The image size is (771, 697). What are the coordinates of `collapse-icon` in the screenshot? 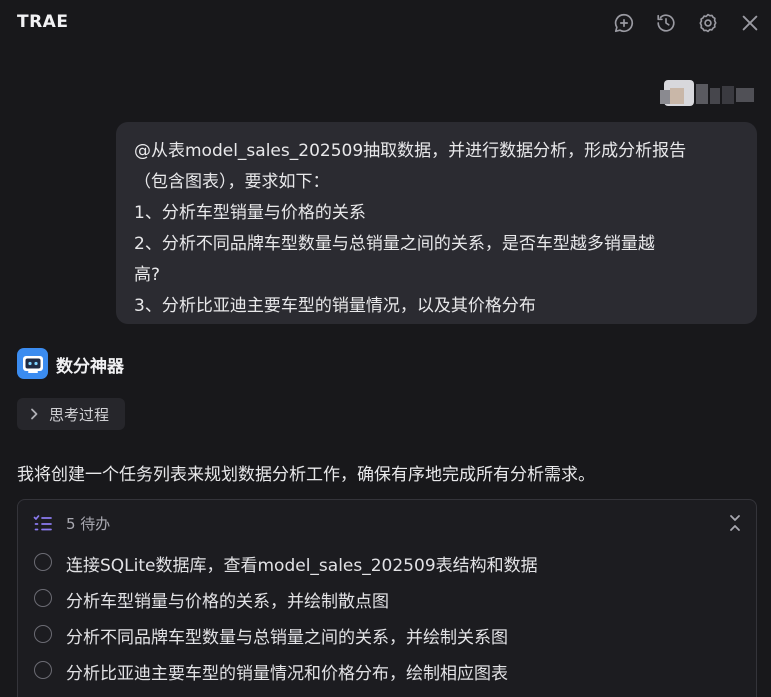 It's located at (735, 523).